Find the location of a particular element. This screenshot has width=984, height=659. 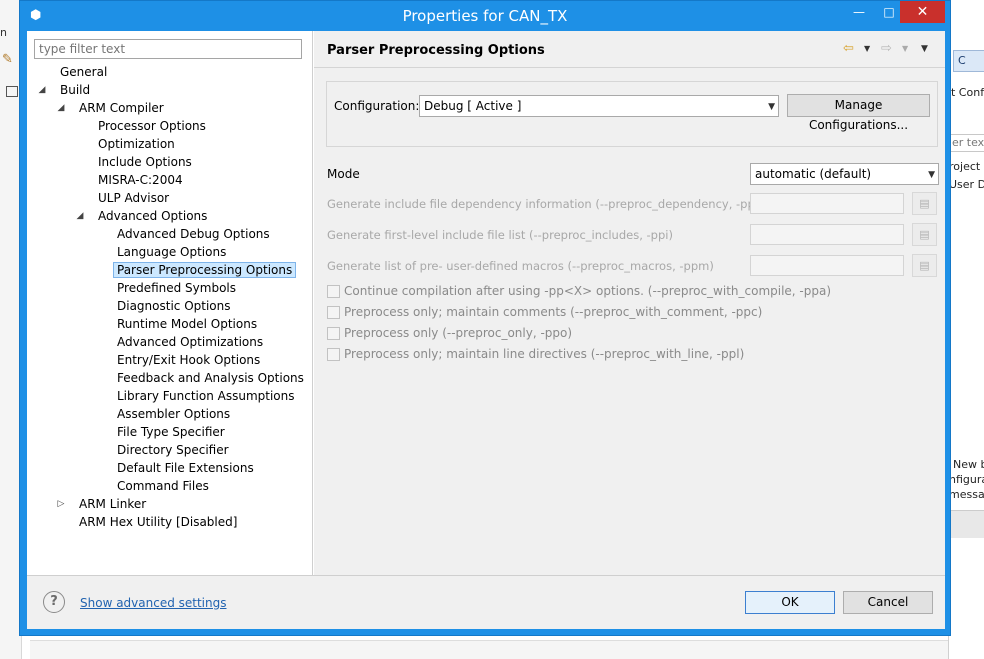

dialog-title: Properties for CAN_TX is located at coordinates (485, 16).